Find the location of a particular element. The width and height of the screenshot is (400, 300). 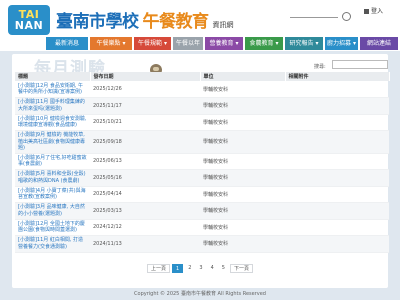

pagination-prev: 上一頁 is located at coordinates (159, 268).